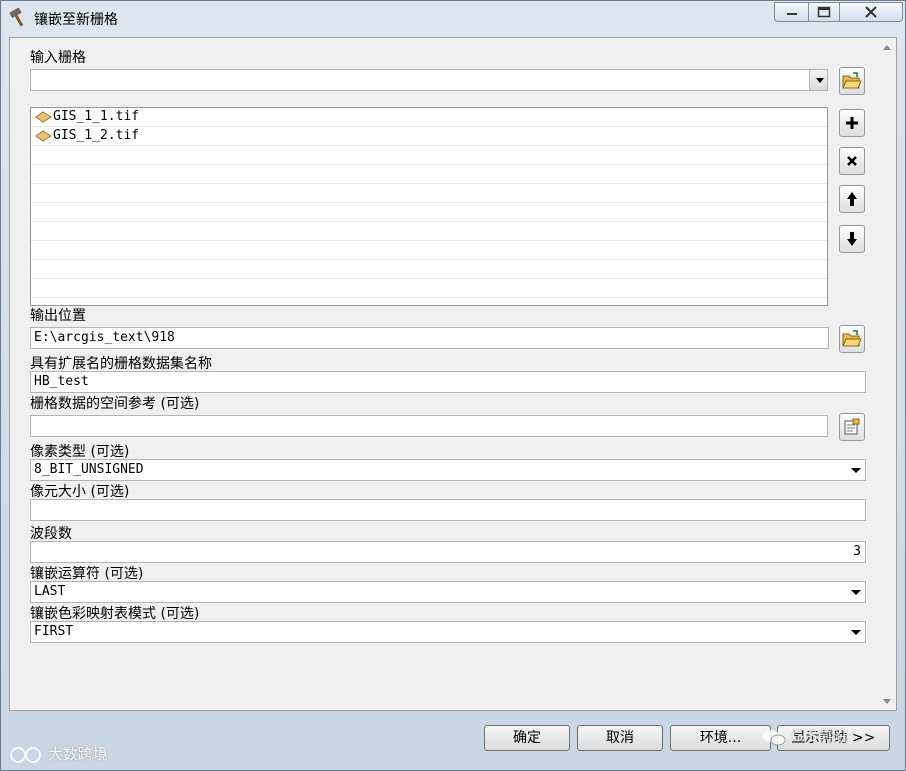  What do you see at coordinates (857, 551) in the screenshot?
I see `bands-value: 3` at bounding box center [857, 551].